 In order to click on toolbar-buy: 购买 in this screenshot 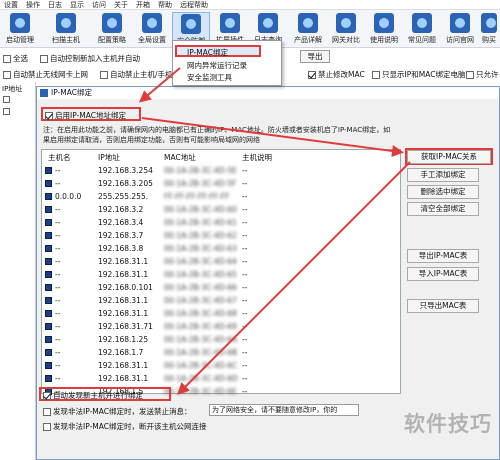, I will do `click(489, 29)`.